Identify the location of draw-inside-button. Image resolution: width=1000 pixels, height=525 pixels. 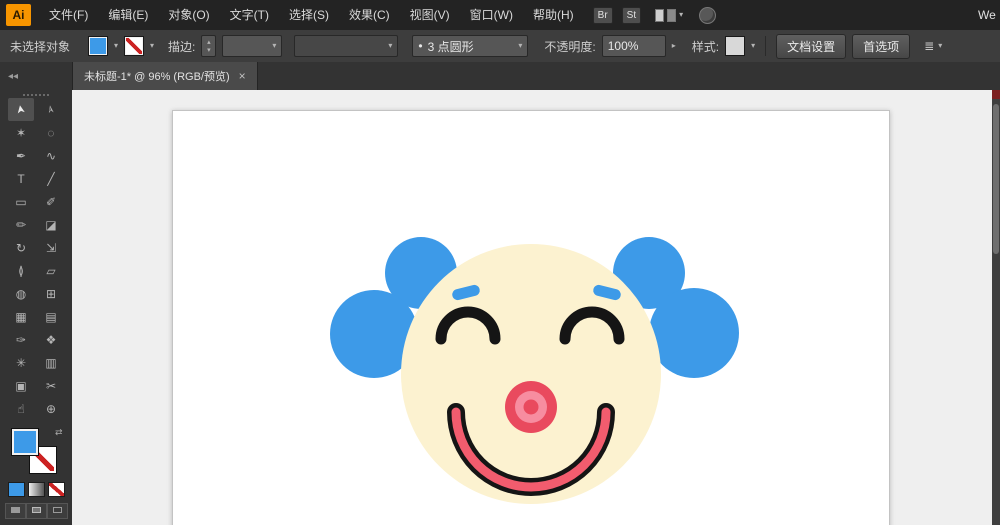
(57, 511).